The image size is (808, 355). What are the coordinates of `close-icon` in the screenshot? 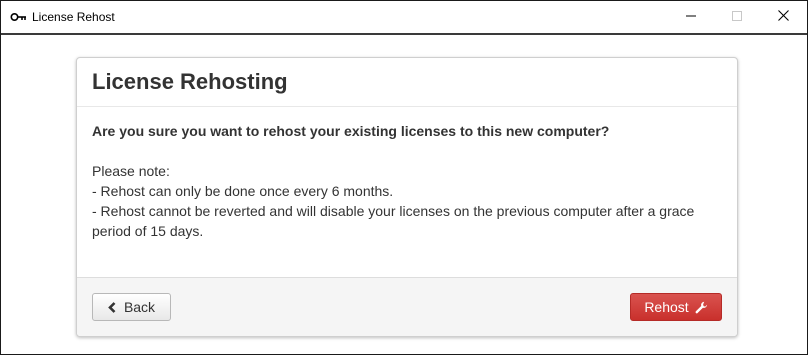 It's located at (783, 17).